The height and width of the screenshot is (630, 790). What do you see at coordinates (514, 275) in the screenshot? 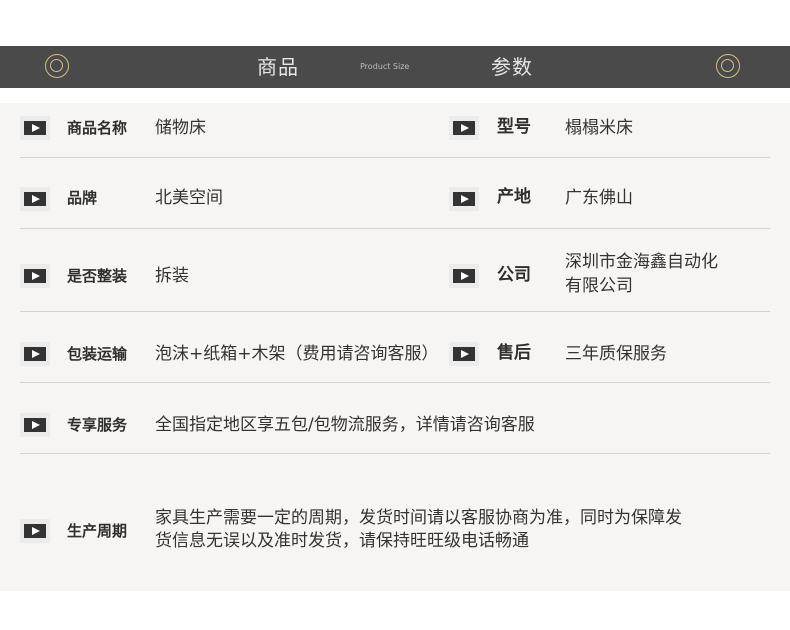
I see `spec-label-company: 公司` at bounding box center [514, 275].